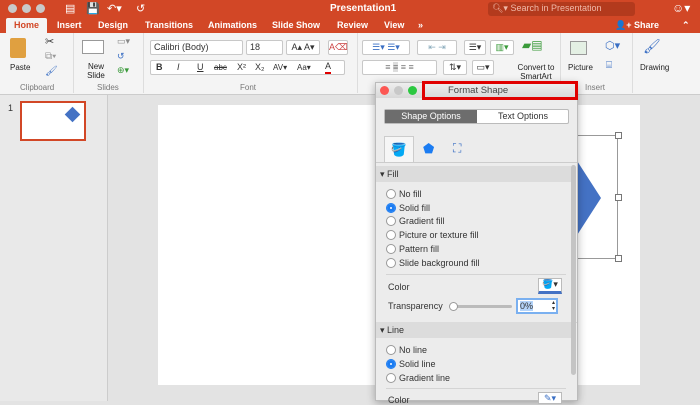 This screenshot has height=405, width=700. What do you see at coordinates (328, 67) in the screenshot?
I see `font-color-button: A` at bounding box center [328, 67].